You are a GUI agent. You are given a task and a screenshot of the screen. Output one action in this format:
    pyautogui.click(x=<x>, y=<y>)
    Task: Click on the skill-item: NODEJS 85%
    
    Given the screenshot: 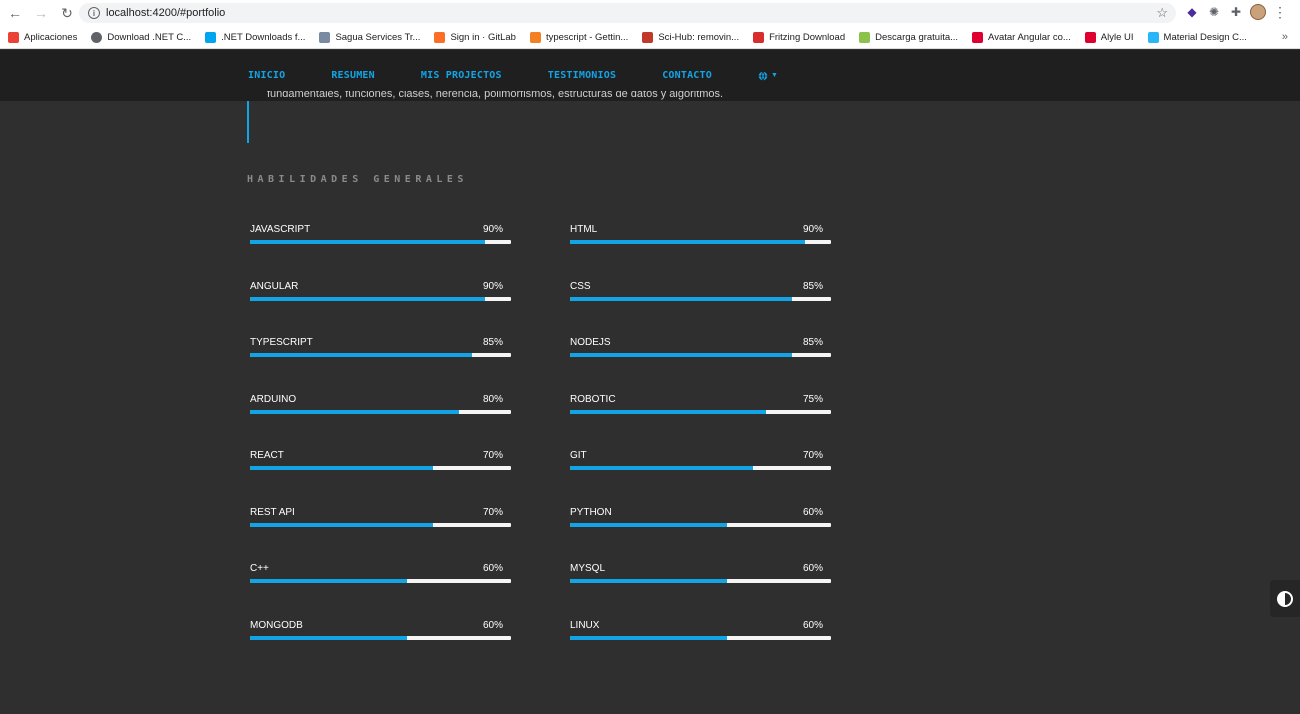 What is the action you would take?
    pyautogui.click(x=699, y=350)
    